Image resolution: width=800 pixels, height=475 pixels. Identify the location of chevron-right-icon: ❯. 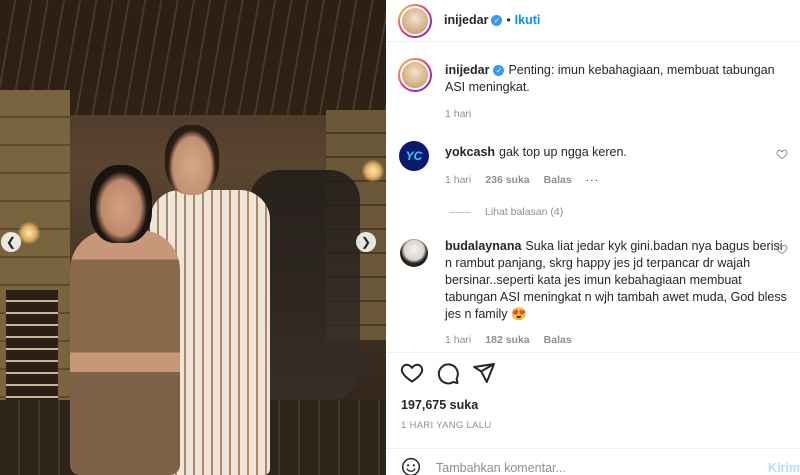
(366, 242).